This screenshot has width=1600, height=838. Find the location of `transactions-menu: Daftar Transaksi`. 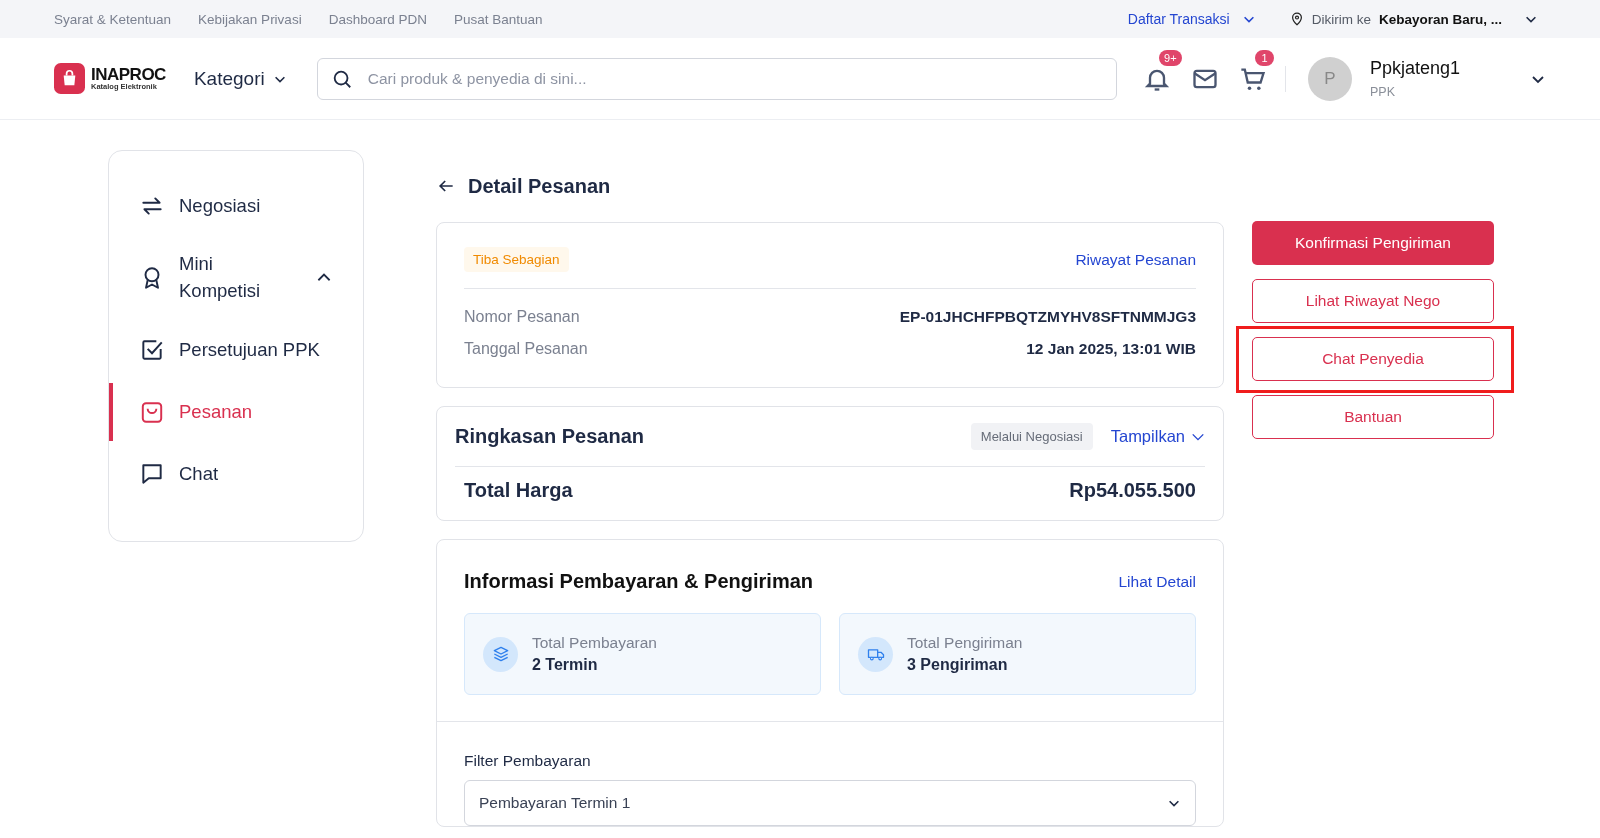

transactions-menu: Daftar Transaksi is located at coordinates (1191, 19).